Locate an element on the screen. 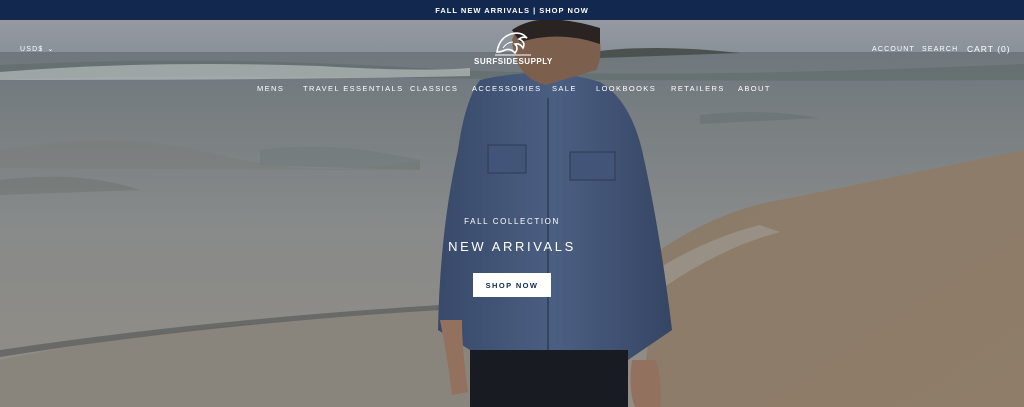 The height and width of the screenshot is (407, 1024). chevron-down-icon: ⌄ is located at coordinates (51, 49).